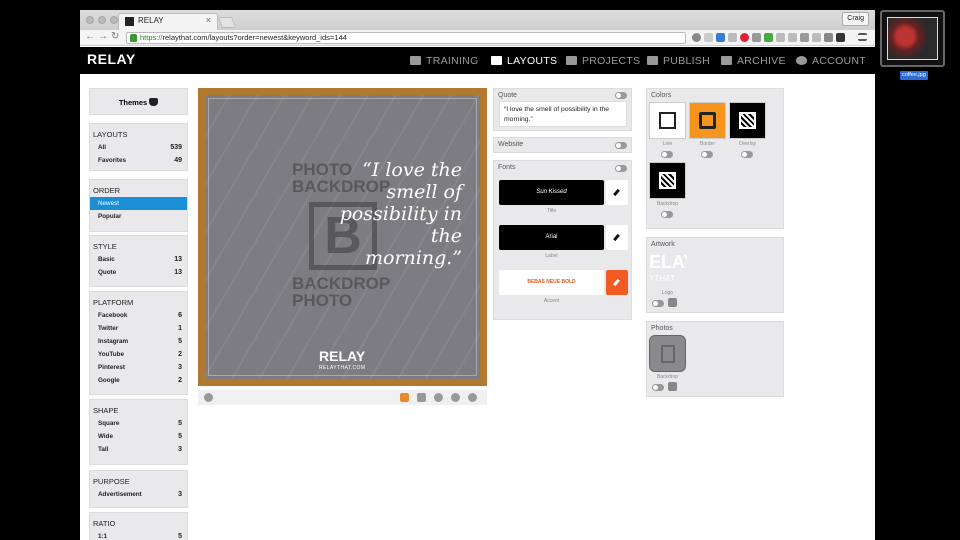 Image resolution: width=960 pixels, height=540 pixels. I want to click on swatch-backdrop, so click(667, 180).